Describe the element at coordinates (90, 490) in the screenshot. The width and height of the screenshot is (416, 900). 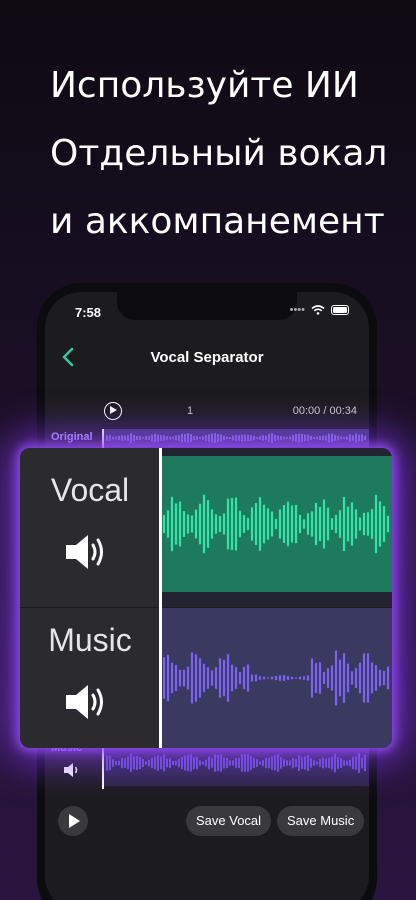
I see `vocal-label: Vocal` at that location.